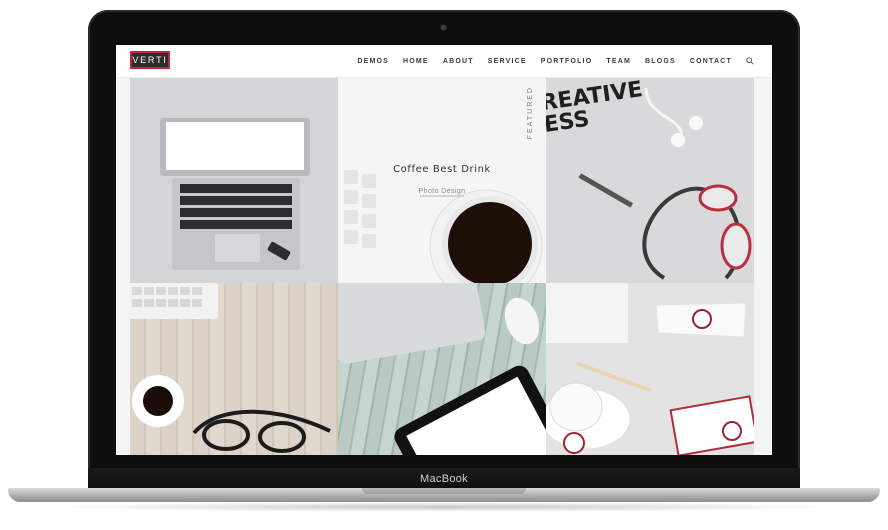 The width and height of the screenshot is (888, 530). I want to click on tablet-photo, so click(442, 369).